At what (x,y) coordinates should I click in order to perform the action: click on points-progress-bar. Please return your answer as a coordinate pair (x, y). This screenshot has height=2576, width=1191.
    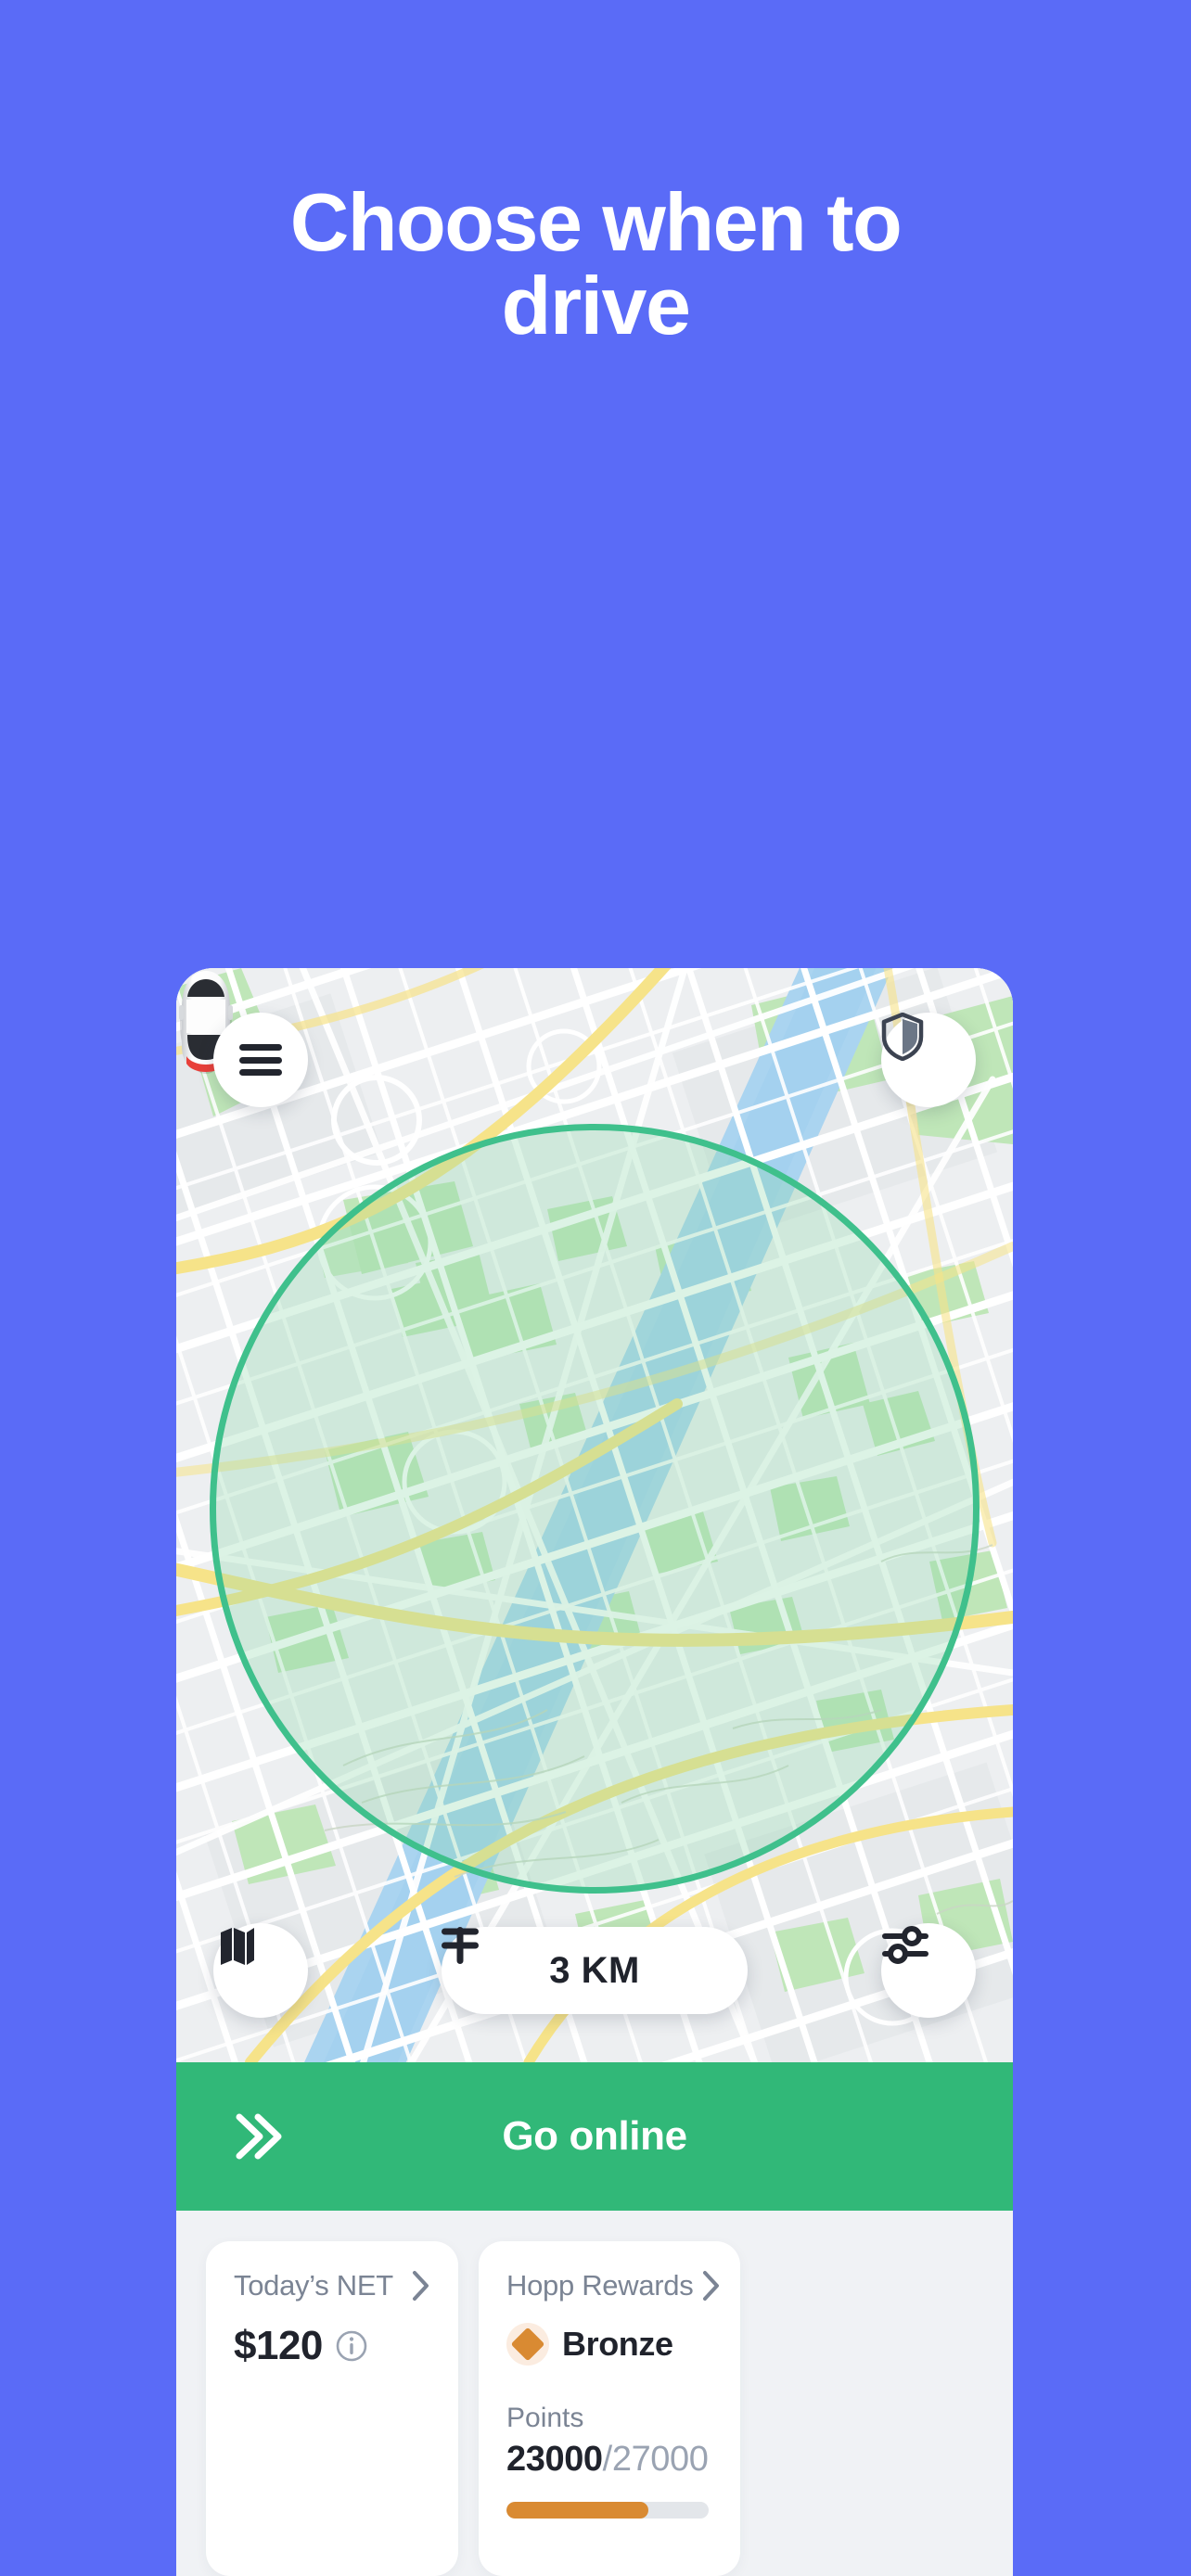
    Looking at the image, I should click on (607, 2511).